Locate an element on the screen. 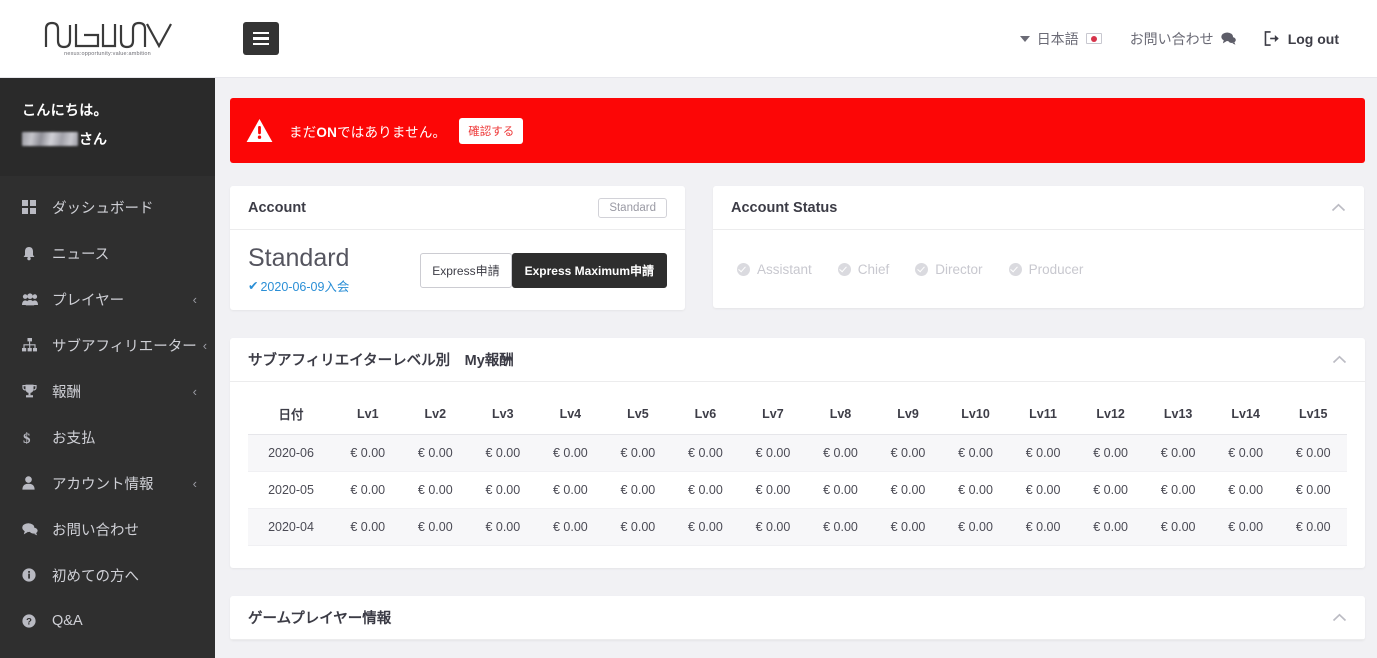 The width and height of the screenshot is (1377, 658). sidebar-item-news: ニュース is located at coordinates (107, 253).